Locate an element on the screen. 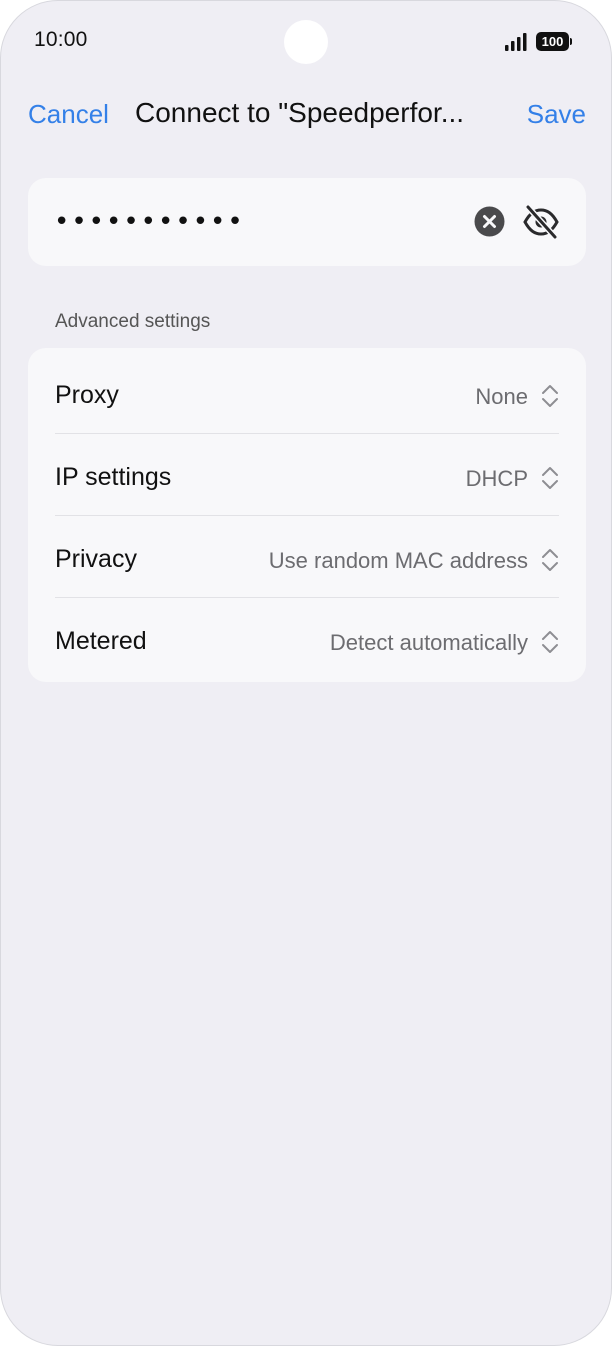  setting-label: Proxy is located at coordinates (87, 395).